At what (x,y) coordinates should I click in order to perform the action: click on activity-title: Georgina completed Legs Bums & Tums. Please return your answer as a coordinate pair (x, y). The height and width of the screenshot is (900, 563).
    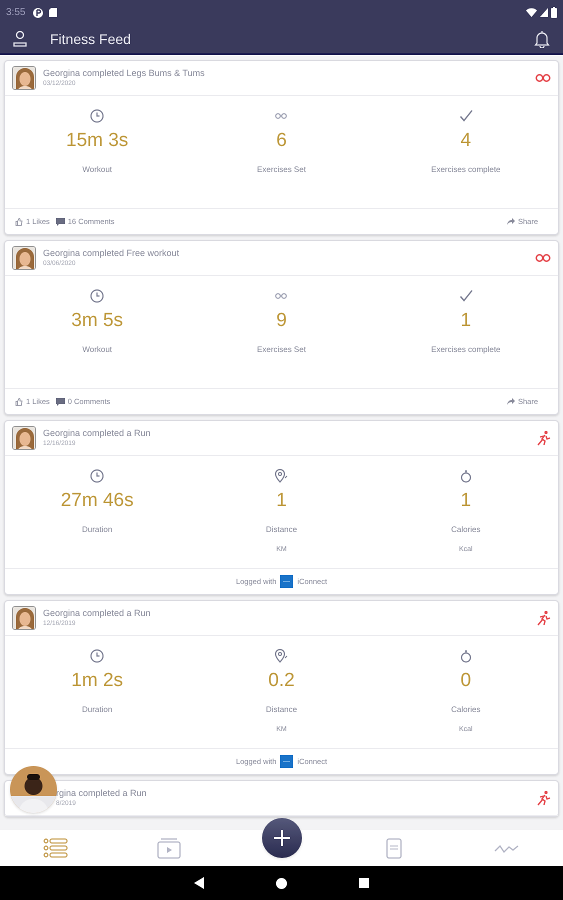
    Looking at the image, I should click on (124, 73).